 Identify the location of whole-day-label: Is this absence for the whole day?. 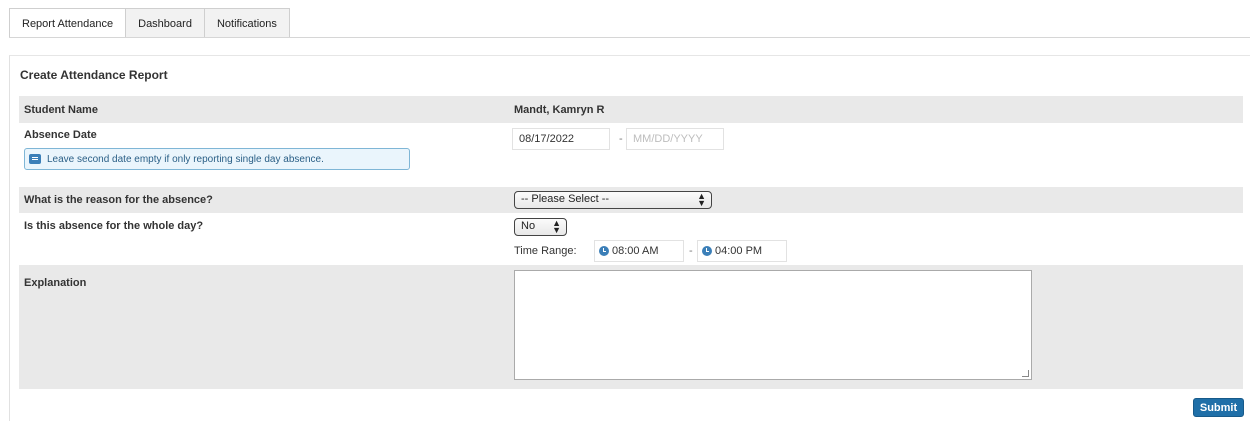
(114, 226).